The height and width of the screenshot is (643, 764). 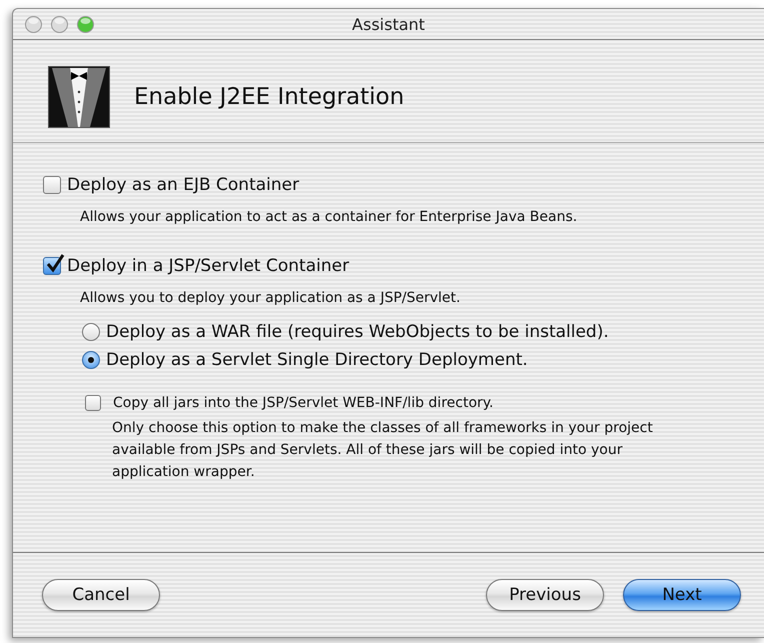 I want to click on checkbox-label: Deploy in a JSP/Servlet Container, so click(x=208, y=266).